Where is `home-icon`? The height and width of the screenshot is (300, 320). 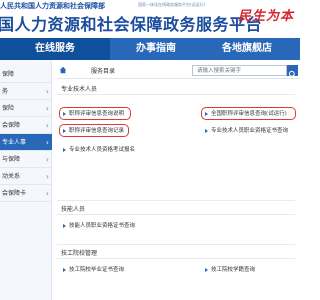 home-icon is located at coordinates (63, 70).